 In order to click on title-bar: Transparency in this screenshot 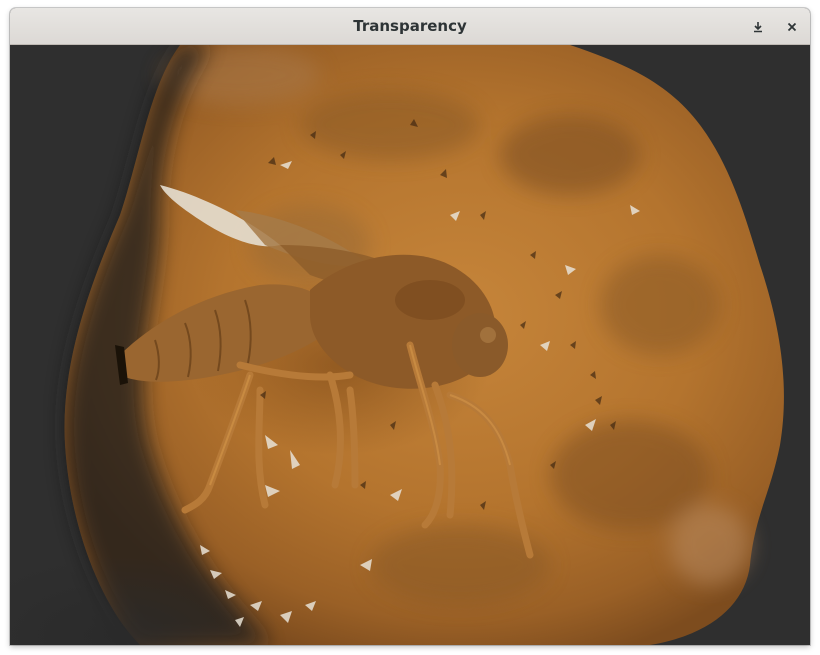, I will do `click(410, 26)`.